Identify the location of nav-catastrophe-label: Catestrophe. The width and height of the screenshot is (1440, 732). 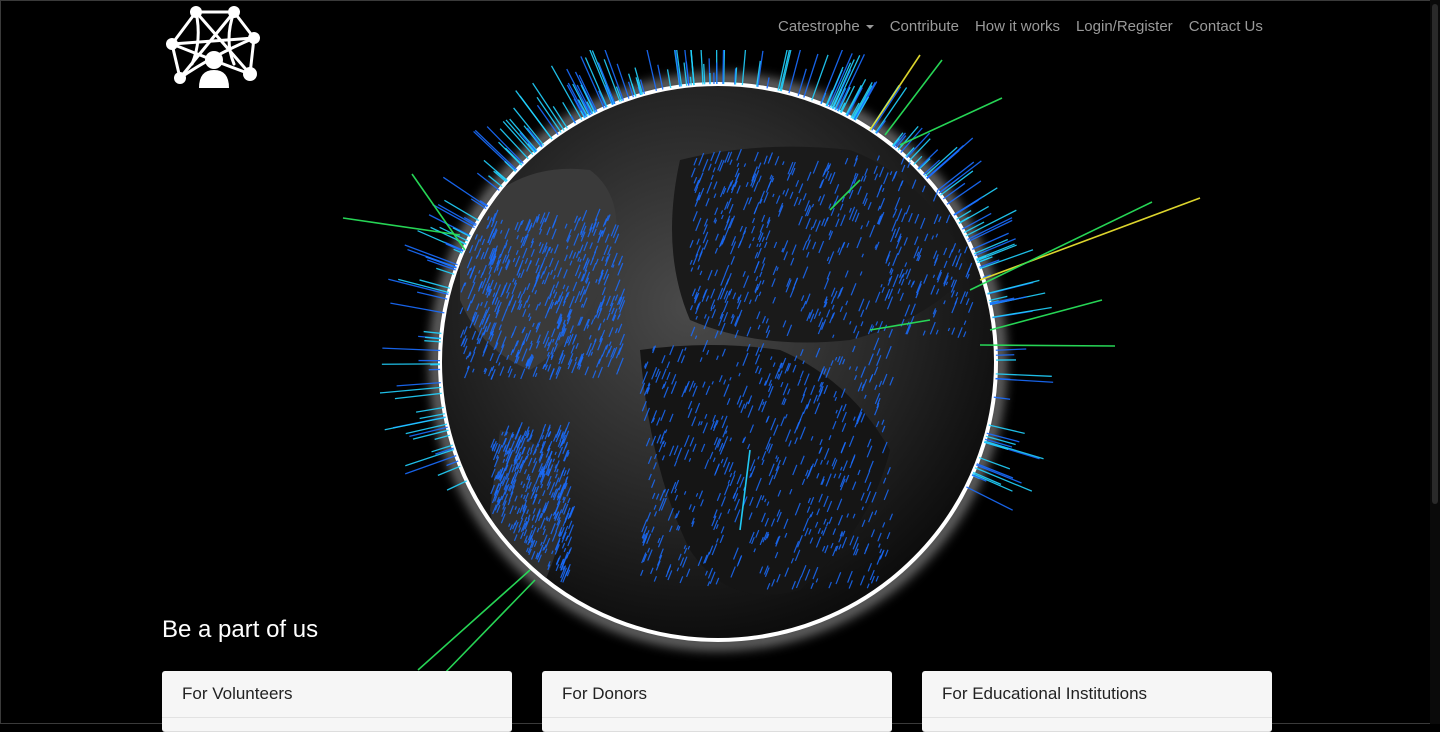
(819, 26).